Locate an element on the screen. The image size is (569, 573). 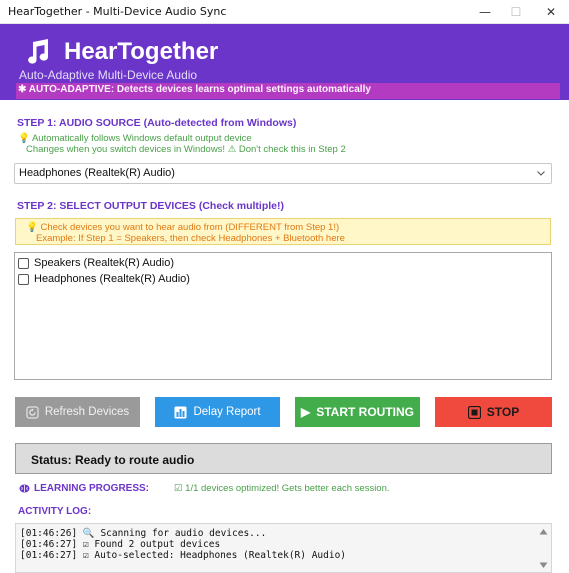
play-icon: ▶ is located at coordinates (305, 412).